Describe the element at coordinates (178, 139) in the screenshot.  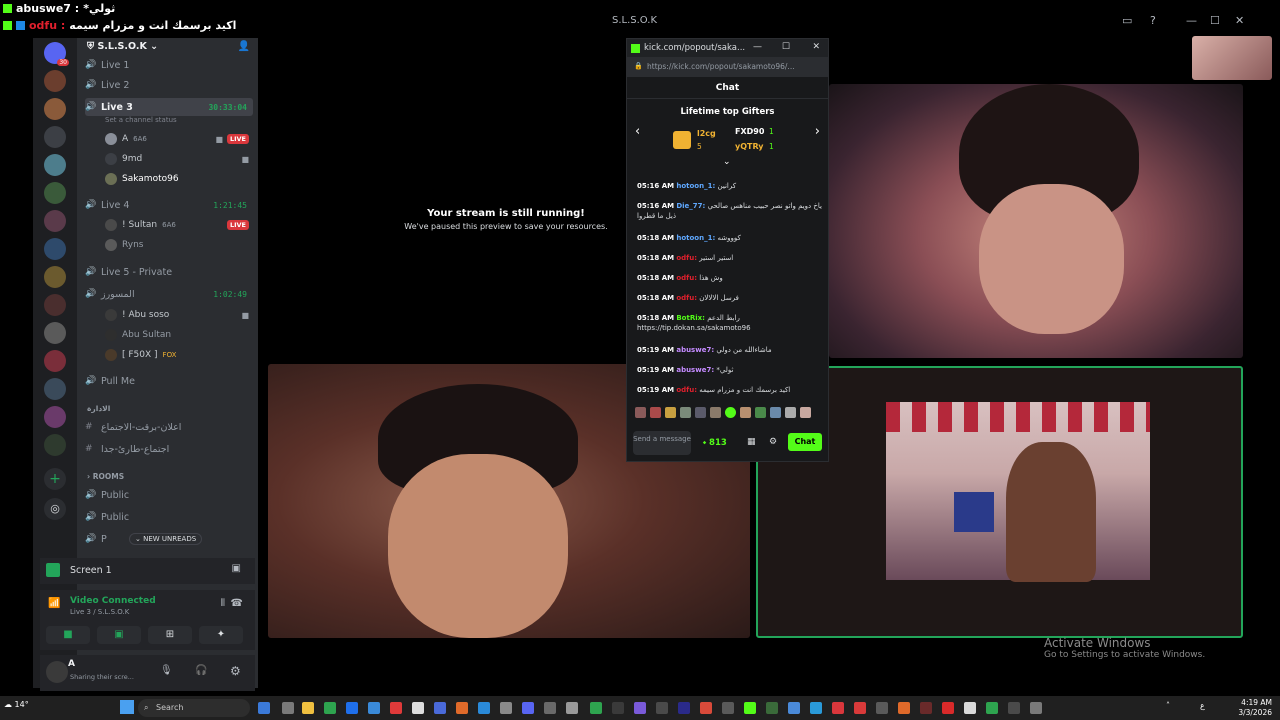
I see `voice-user: A 6A6 ■ LIVE` at that location.